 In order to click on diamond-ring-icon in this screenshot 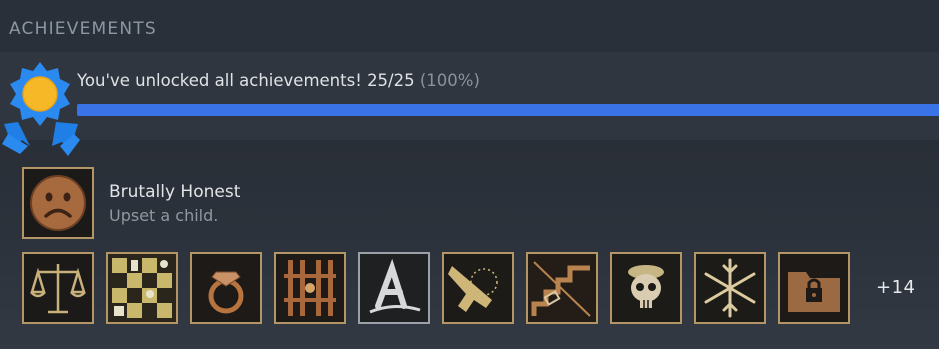, I will do `click(226, 288)`.